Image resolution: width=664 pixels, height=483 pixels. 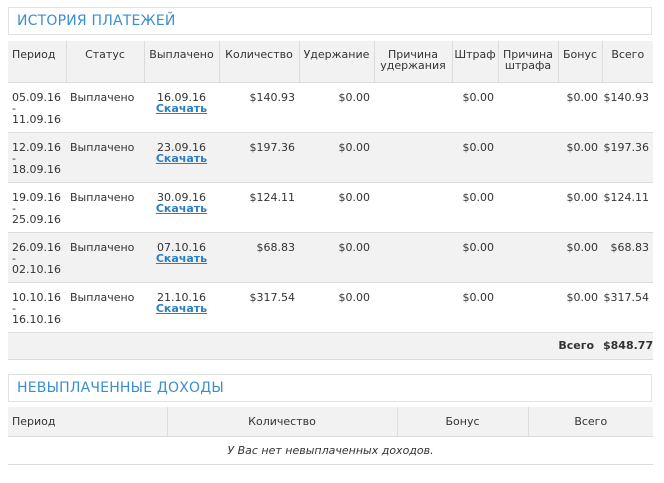 I want to click on header-penalty: Штраф, so click(x=475, y=62).